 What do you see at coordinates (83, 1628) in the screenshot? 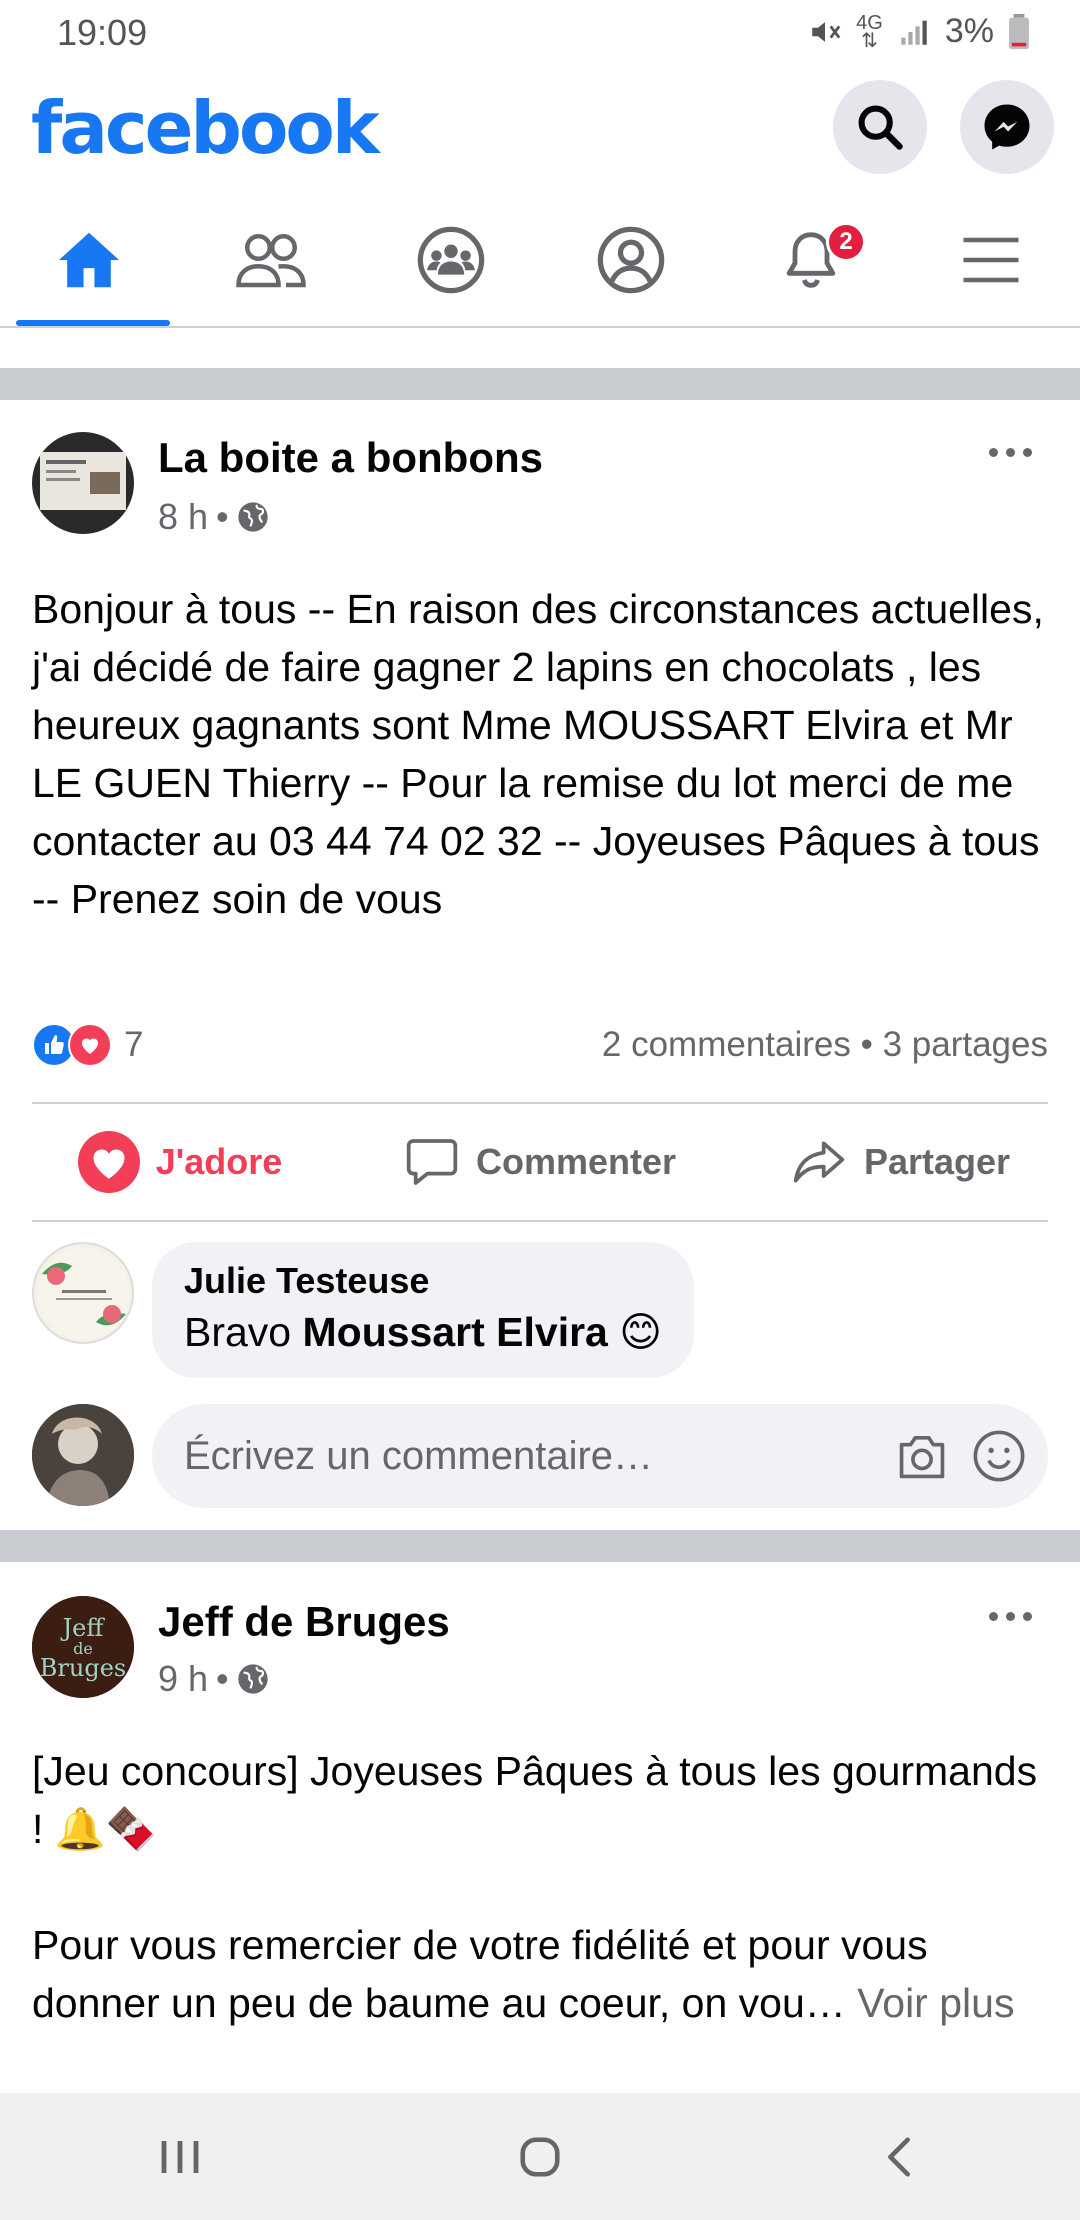
I see `svg-text: Jeff` at bounding box center [83, 1628].